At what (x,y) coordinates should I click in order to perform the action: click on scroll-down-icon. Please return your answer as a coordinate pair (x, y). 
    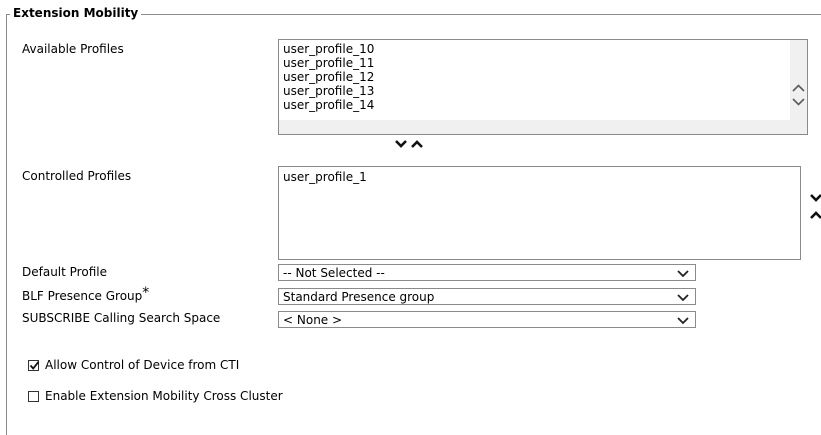
    Looking at the image, I should click on (798, 103).